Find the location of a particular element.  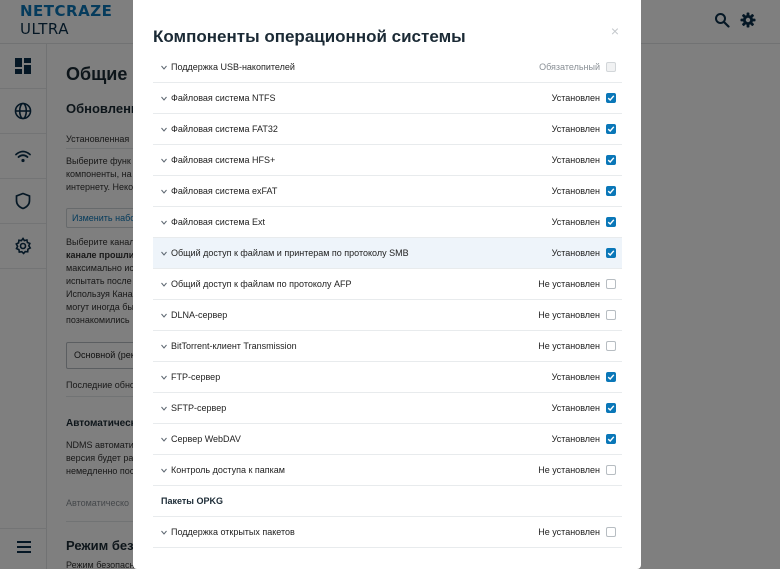

component-label: Контроль доступа к папкам is located at coordinates (228, 470).